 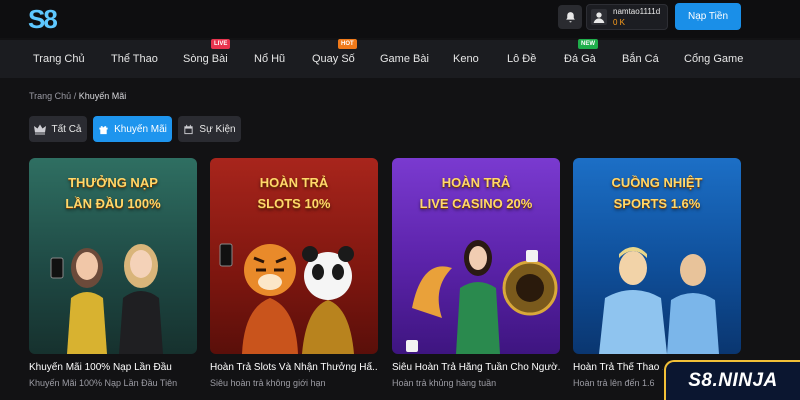 I want to click on nav-item-keno: Keno, so click(x=466, y=59).